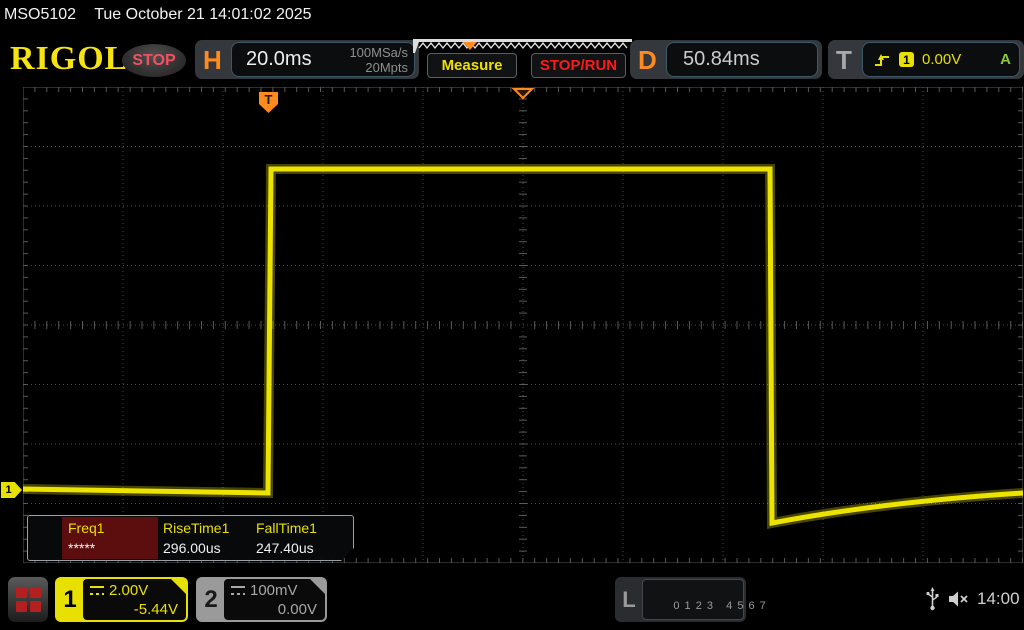 This screenshot has width=1024, height=630. What do you see at coordinates (378, 52) in the screenshot?
I see `sample-rate: 100MSa/s` at bounding box center [378, 52].